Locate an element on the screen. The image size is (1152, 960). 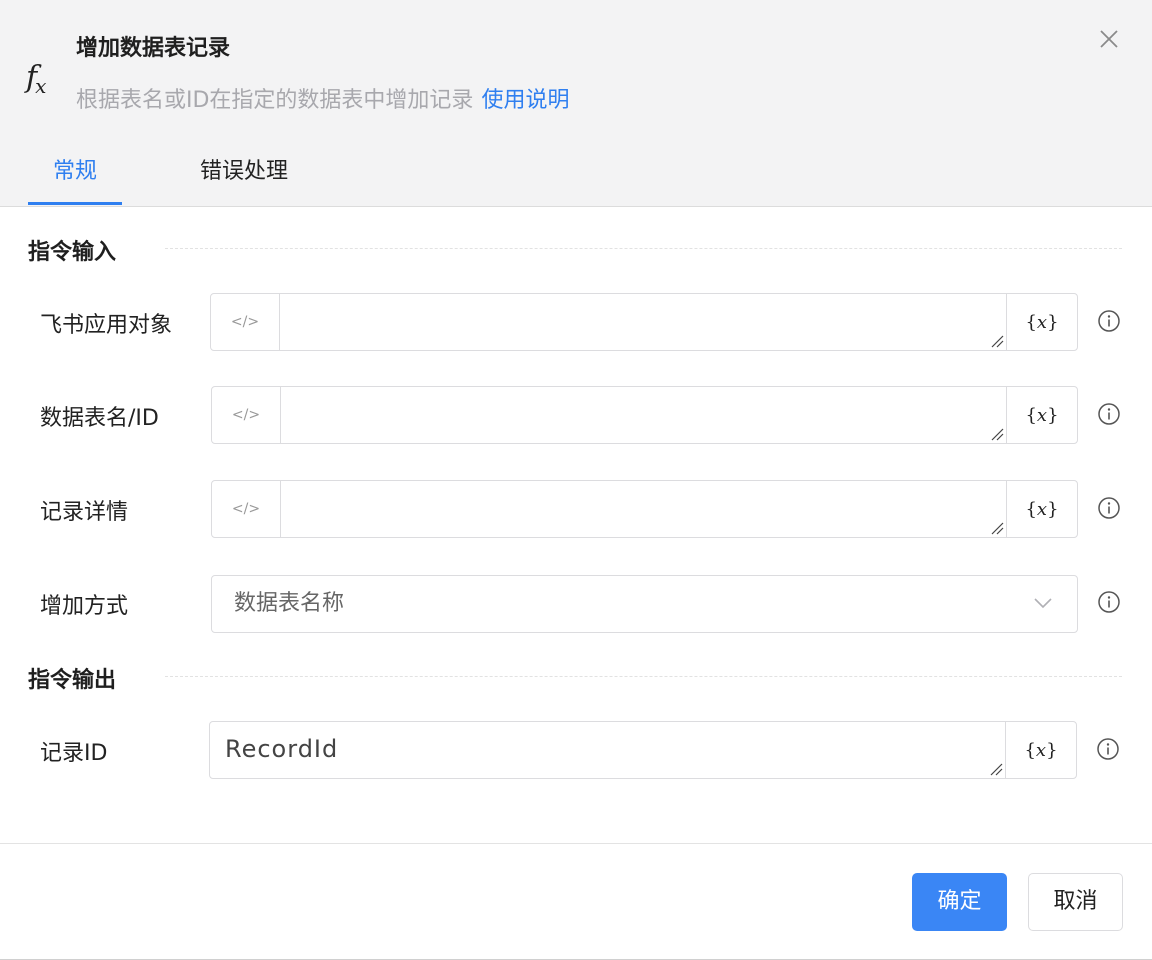
tab-bar: 常规 错误处理 is located at coordinates (158, 178).